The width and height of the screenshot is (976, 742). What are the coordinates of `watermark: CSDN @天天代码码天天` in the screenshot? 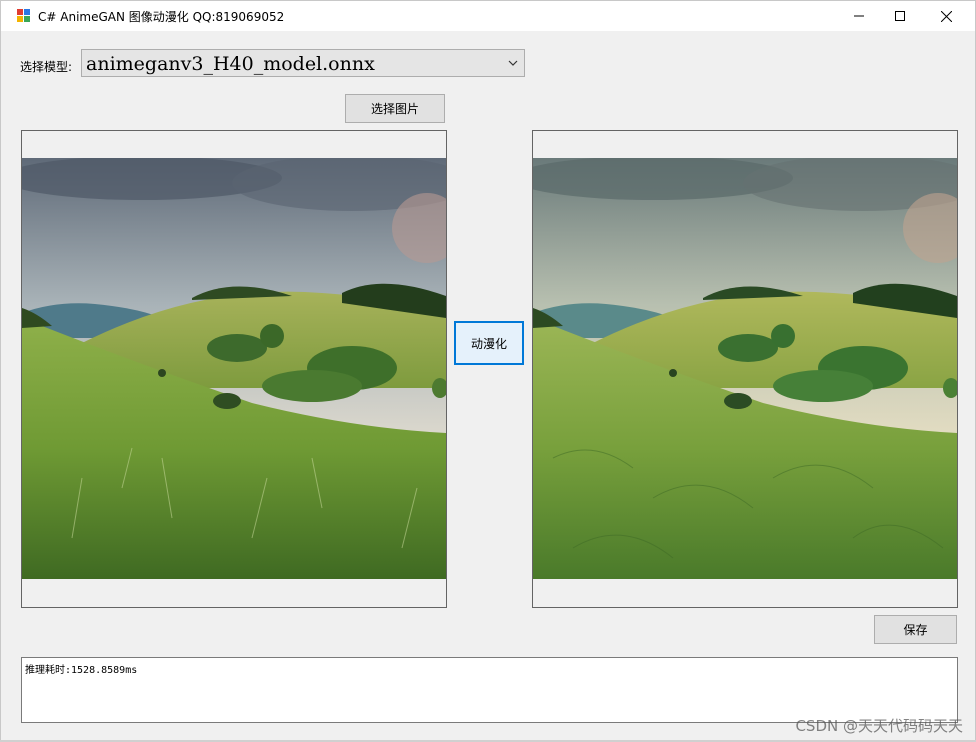 It's located at (879, 726).